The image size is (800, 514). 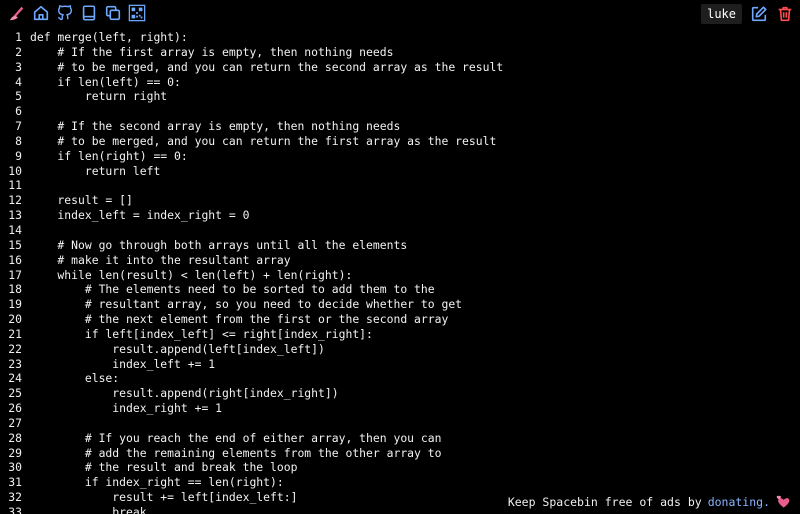 I want to click on line-number: 23, so click(x=15, y=363).